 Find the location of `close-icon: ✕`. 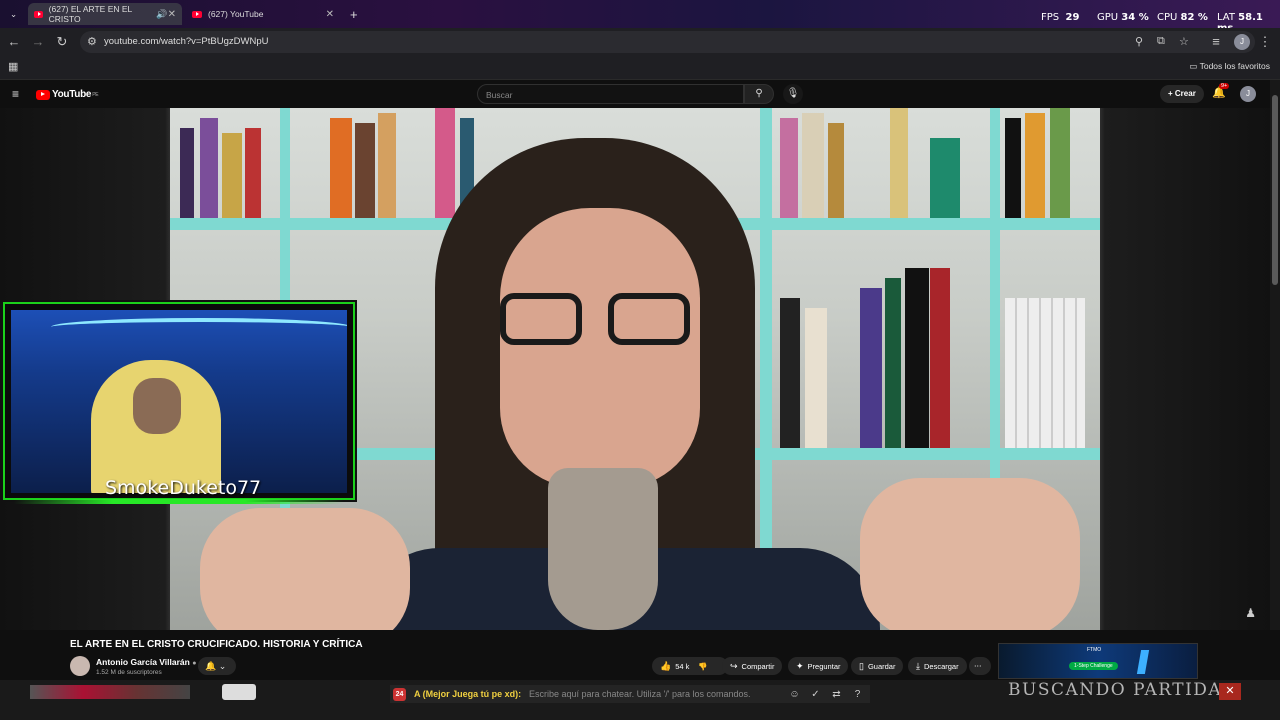

close-icon: ✕ is located at coordinates (1230, 691).